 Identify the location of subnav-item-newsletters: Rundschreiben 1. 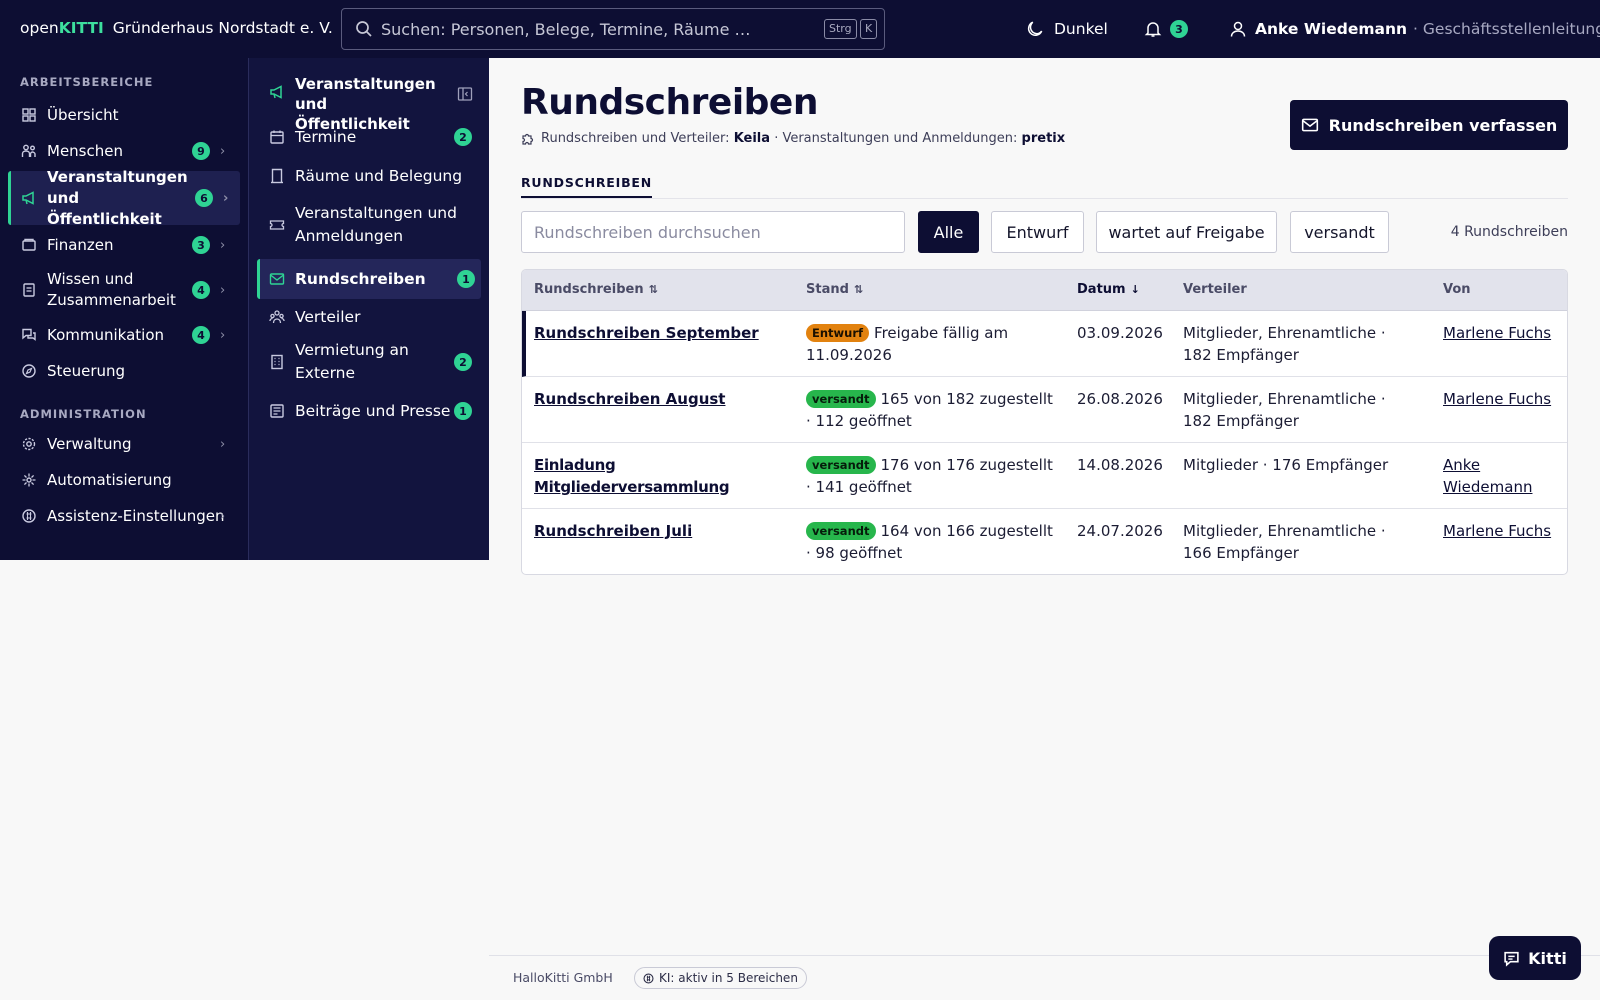
(369, 279).